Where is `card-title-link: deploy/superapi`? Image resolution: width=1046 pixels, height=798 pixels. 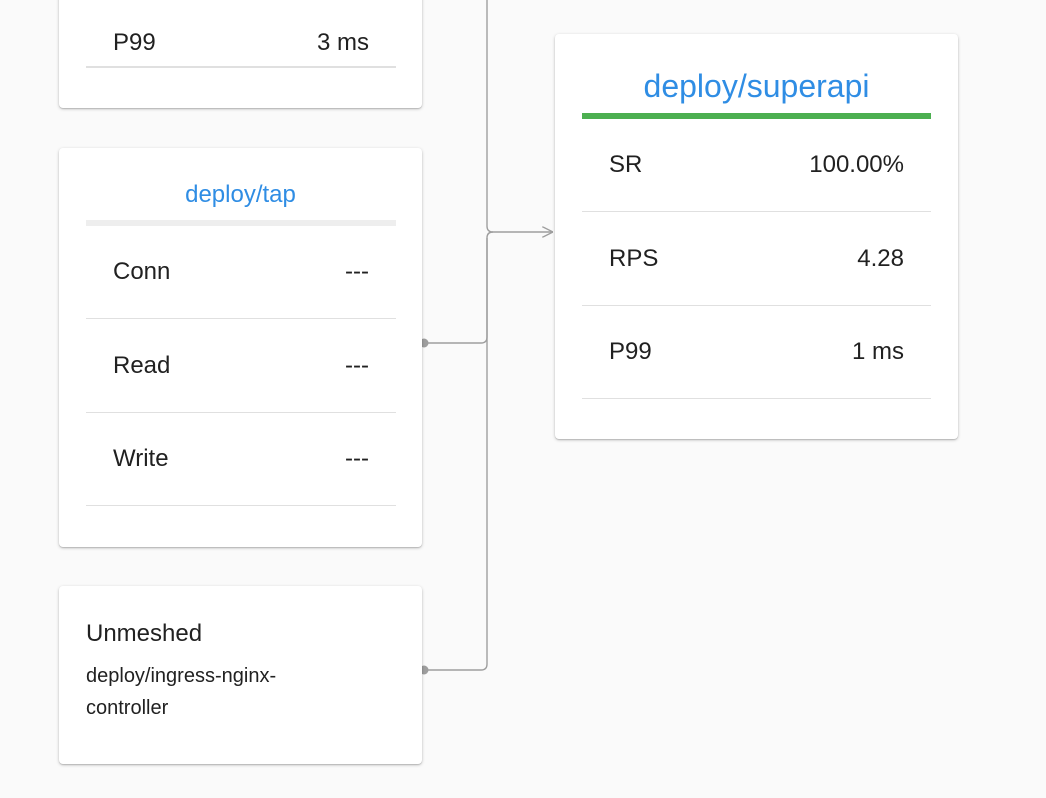
card-title-link: deploy/superapi is located at coordinates (756, 86).